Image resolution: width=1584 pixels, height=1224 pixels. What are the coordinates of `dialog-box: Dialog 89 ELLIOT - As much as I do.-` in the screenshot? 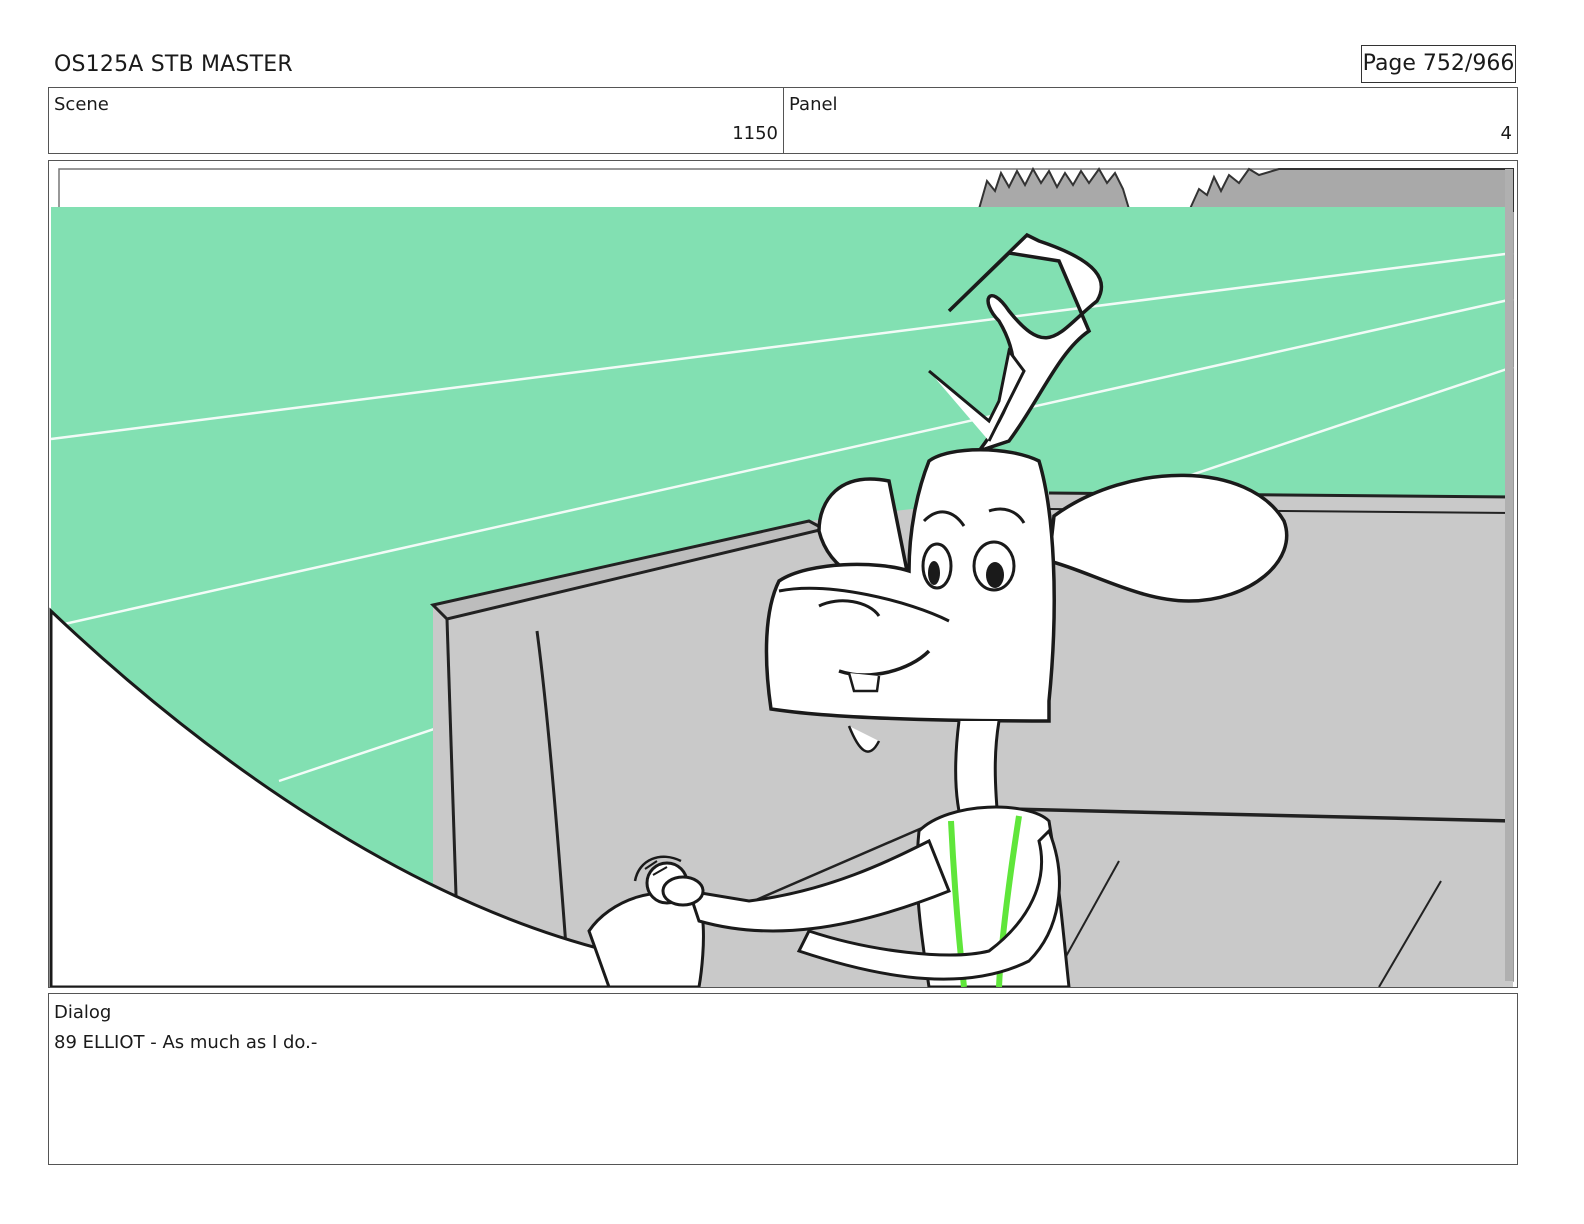 It's located at (783, 1079).